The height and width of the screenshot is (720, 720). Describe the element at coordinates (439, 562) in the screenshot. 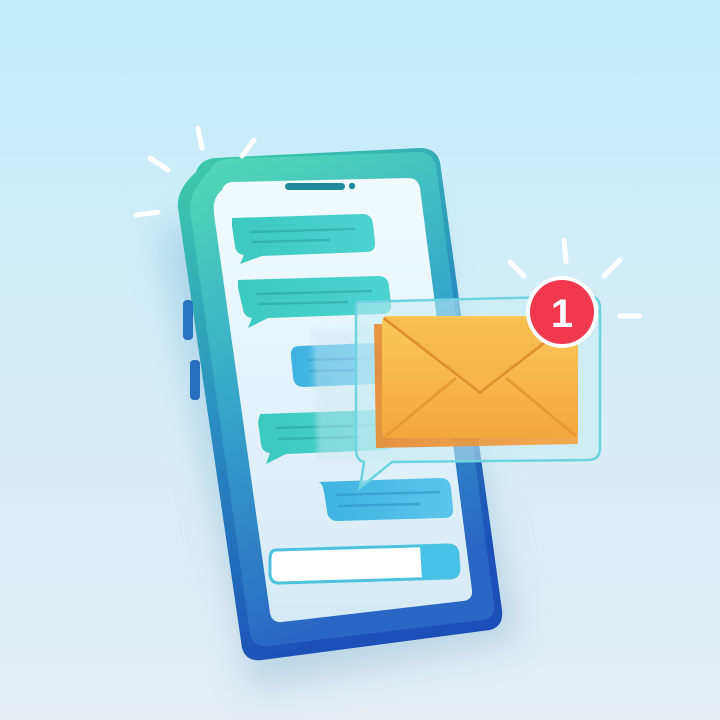

I see `send-button-segment` at that location.